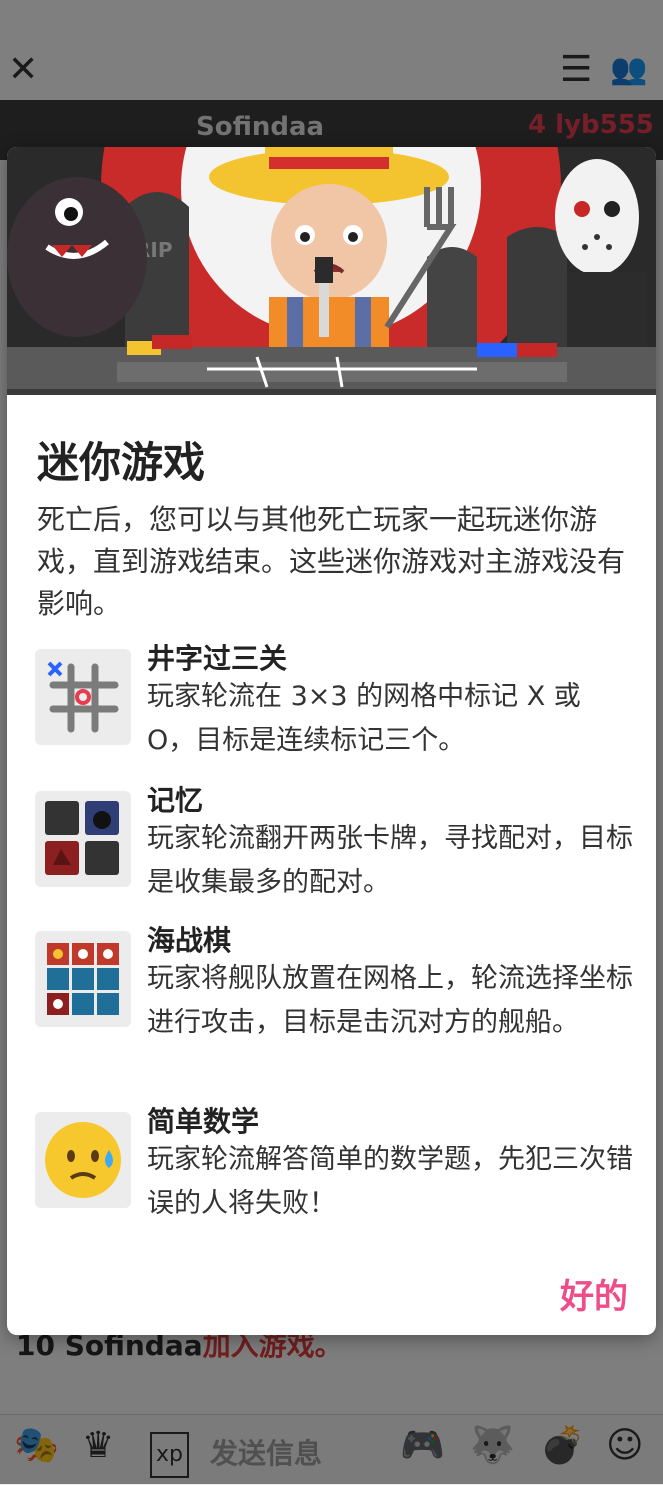 The image size is (663, 1485). What do you see at coordinates (390, 1181) in the screenshot?
I see `game-description: 玩家轮流解答简单的数学题，先犯三次错误的人将失败！` at bounding box center [390, 1181].